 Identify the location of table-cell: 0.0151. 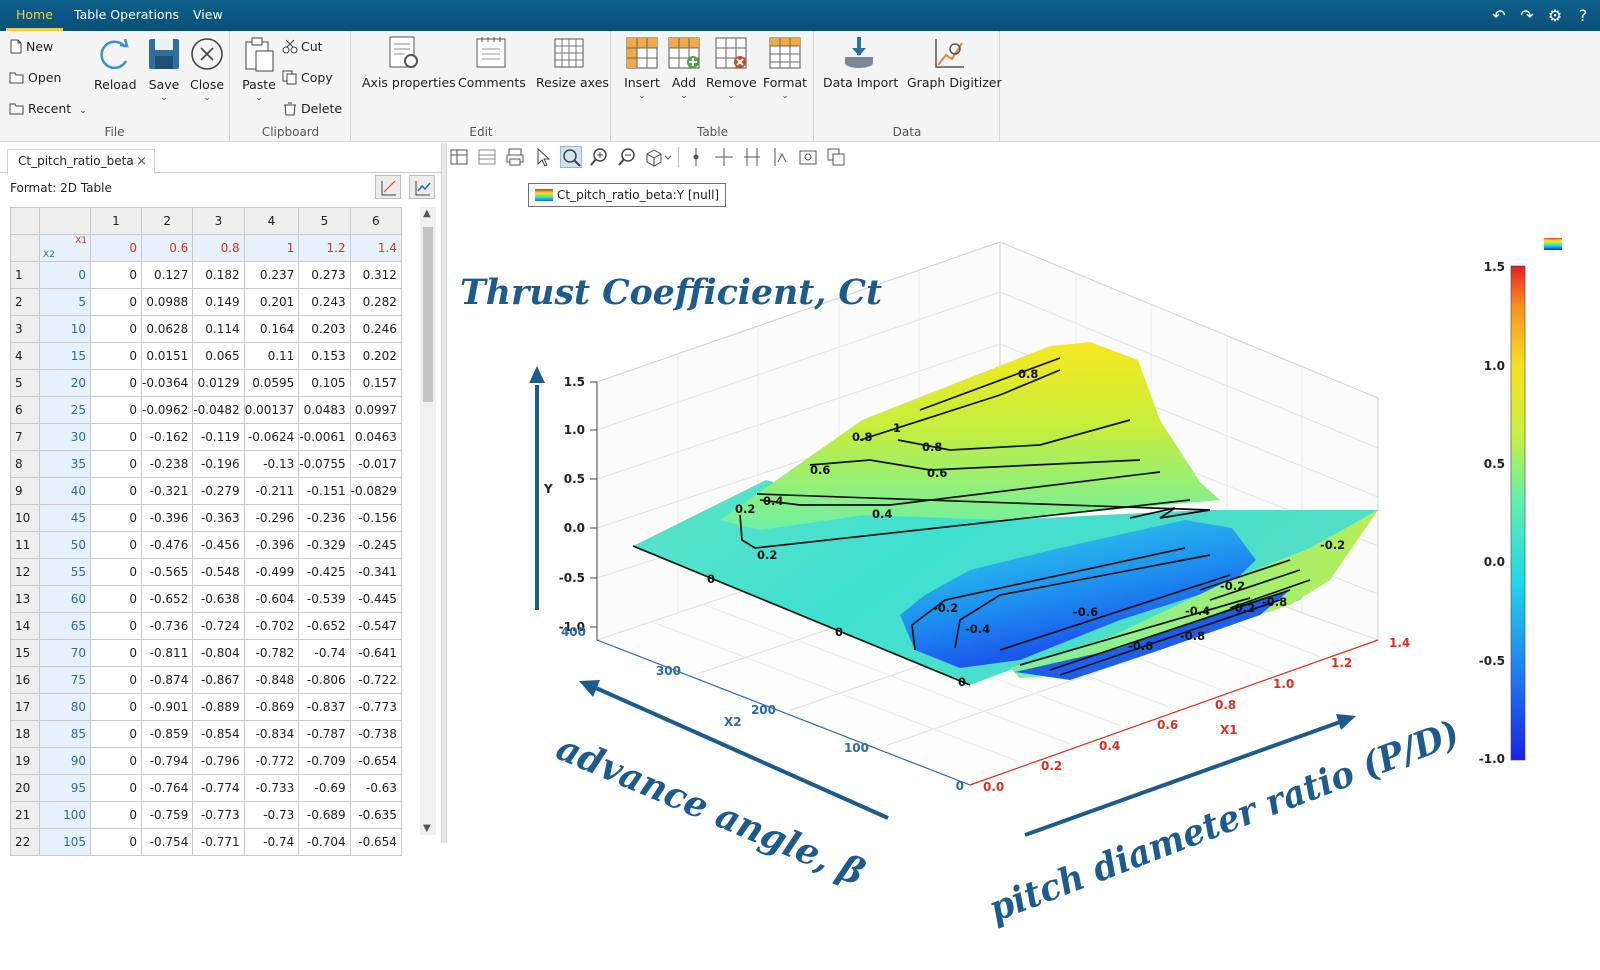
(167, 356).